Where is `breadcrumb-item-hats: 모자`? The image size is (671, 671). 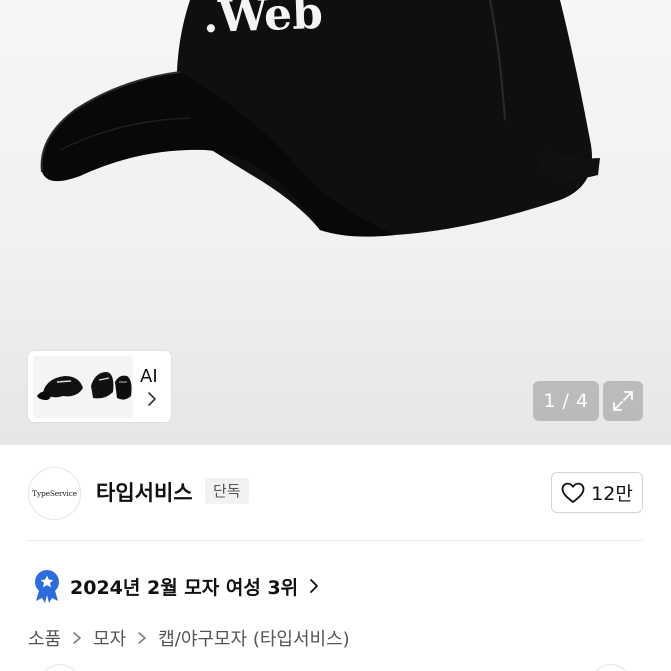 breadcrumb-item-hats: 모자 is located at coordinates (109, 638).